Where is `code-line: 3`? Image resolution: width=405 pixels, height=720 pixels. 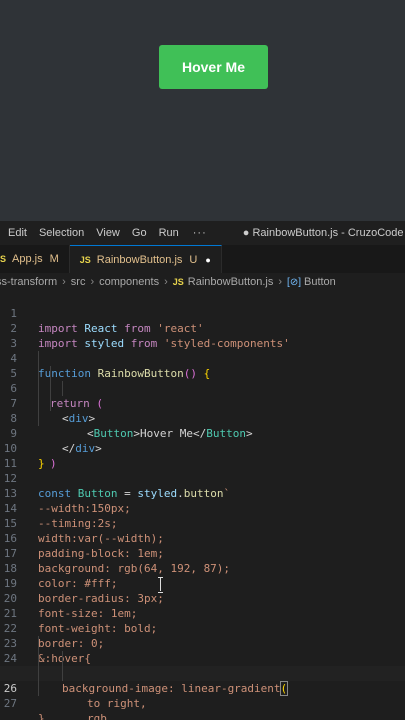
code-line: 3 is located at coordinates (202, 335).